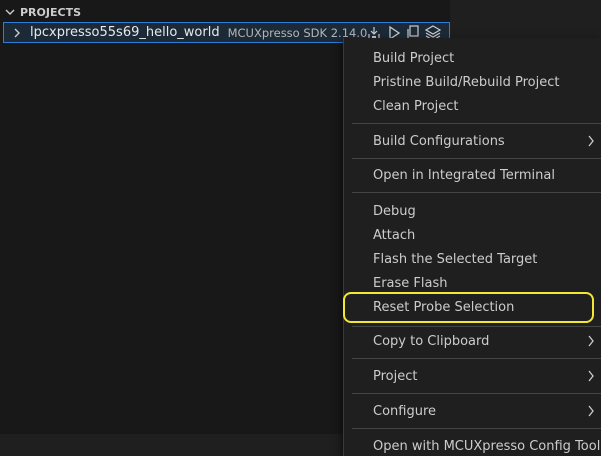  Describe the element at coordinates (405, 411) in the screenshot. I see `menu-item-label: Configure` at that location.